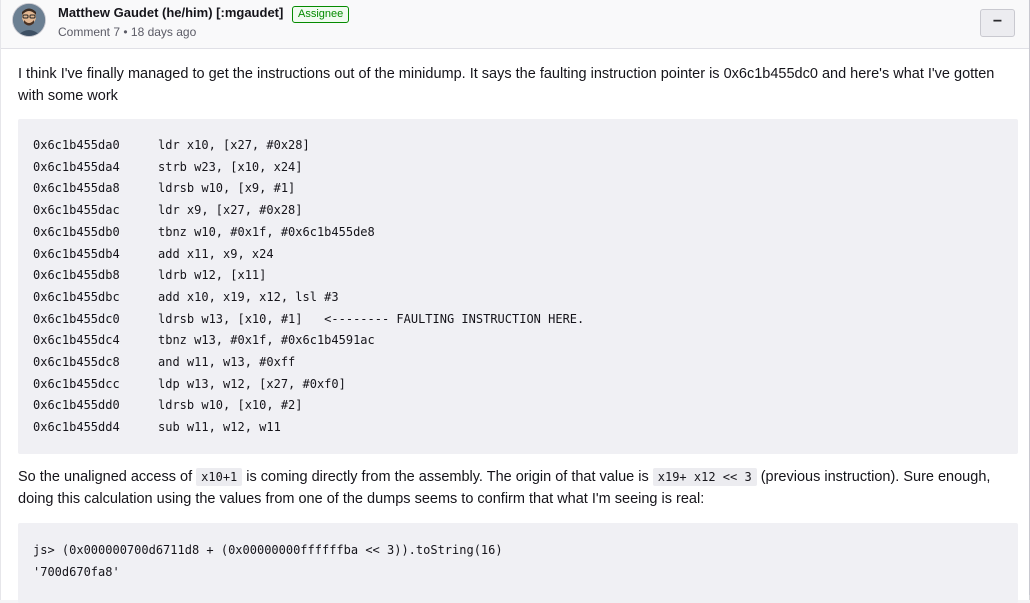  I want to click on avatar, so click(29, 20).